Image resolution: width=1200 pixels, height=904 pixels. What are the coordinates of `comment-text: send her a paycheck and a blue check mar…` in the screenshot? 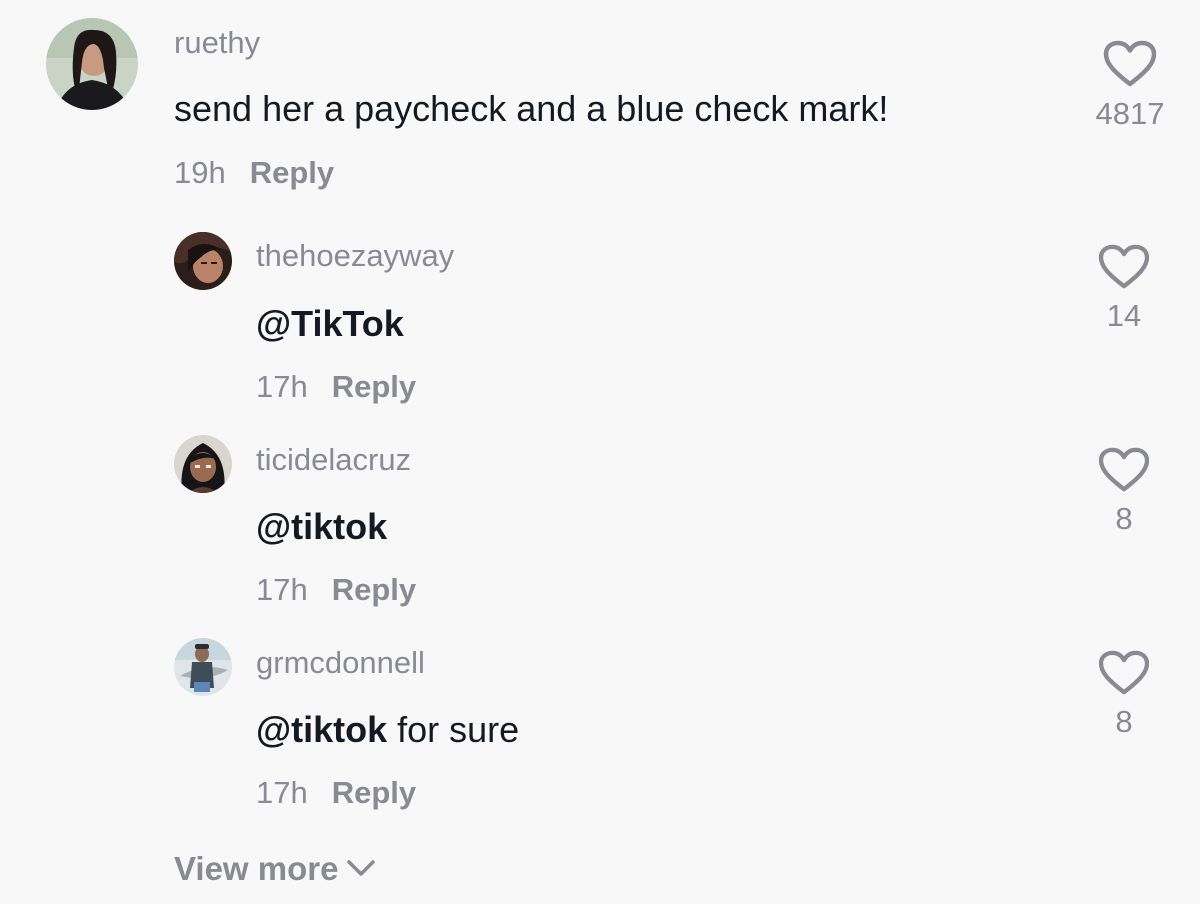 It's located at (531, 108).